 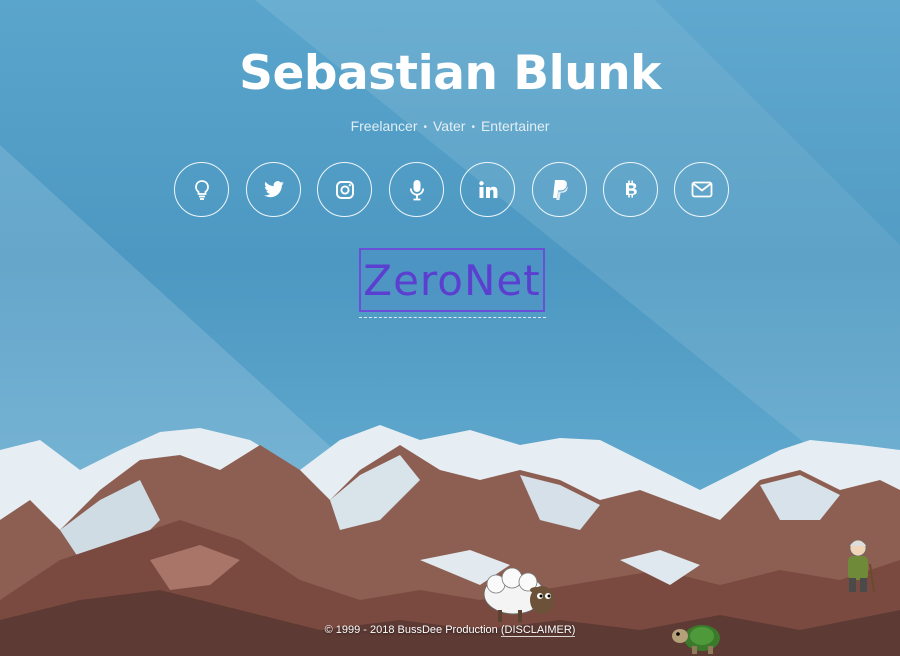 I want to click on footer-copyright: © 1999 - 2018 BussDee Production, so click(x=411, y=630).